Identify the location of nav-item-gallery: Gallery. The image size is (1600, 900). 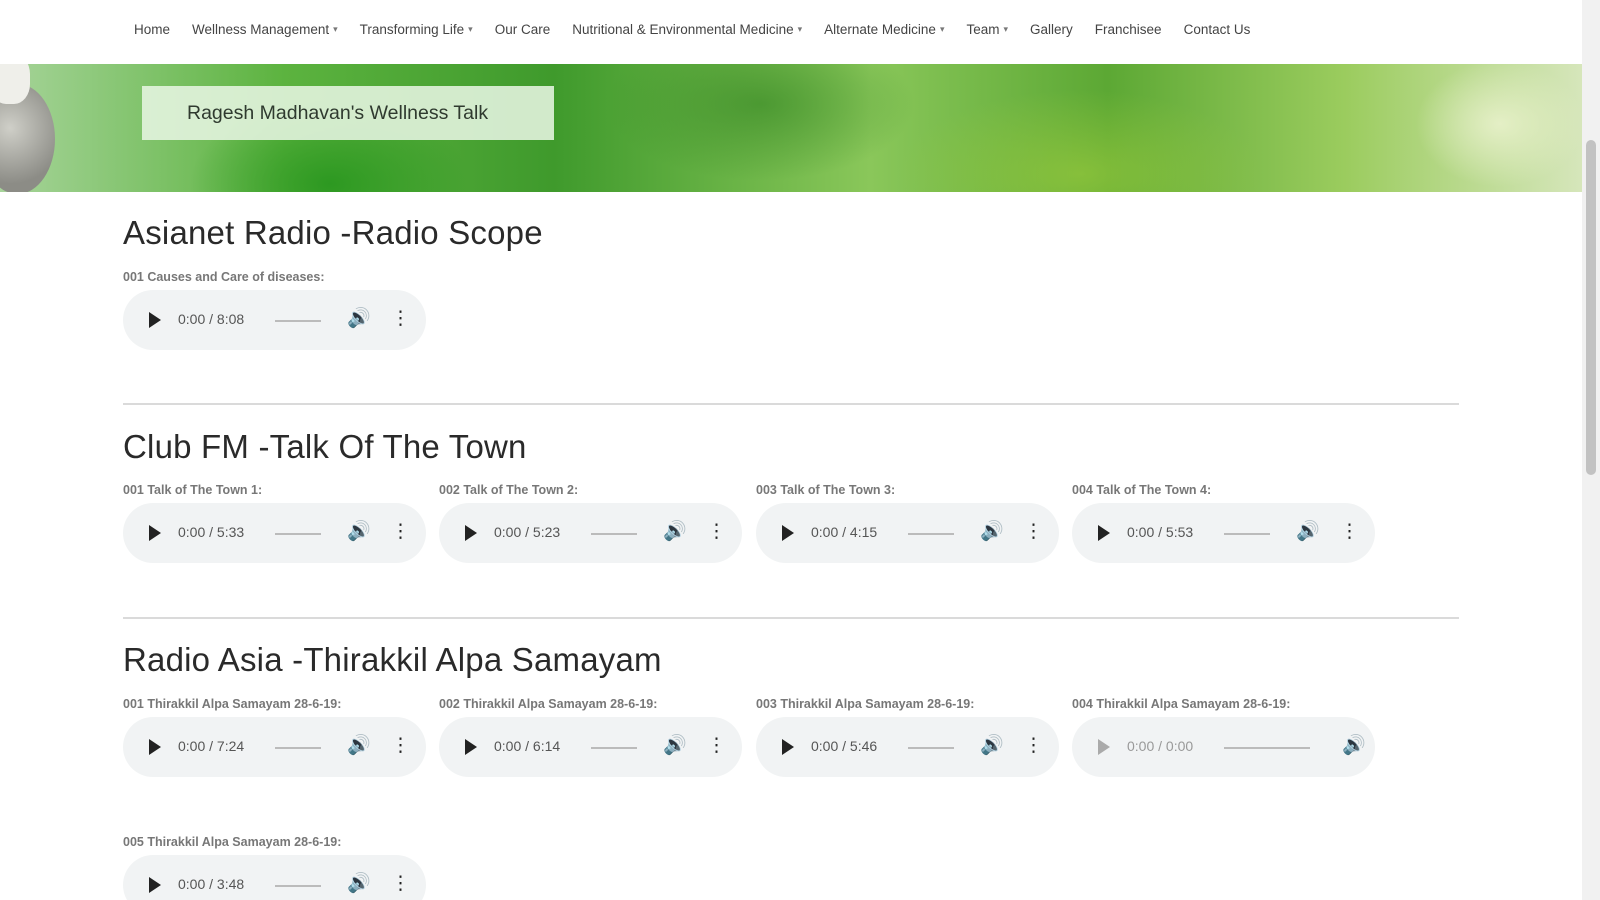
(1051, 29).